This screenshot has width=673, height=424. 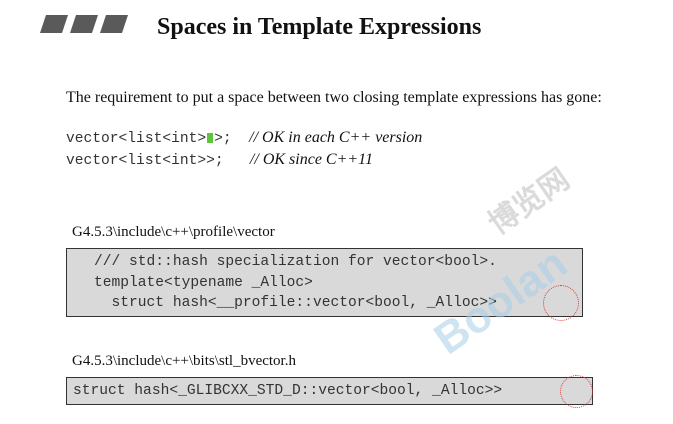 What do you see at coordinates (84, 24) in the screenshot?
I see `title-decoration-bars` at bounding box center [84, 24].